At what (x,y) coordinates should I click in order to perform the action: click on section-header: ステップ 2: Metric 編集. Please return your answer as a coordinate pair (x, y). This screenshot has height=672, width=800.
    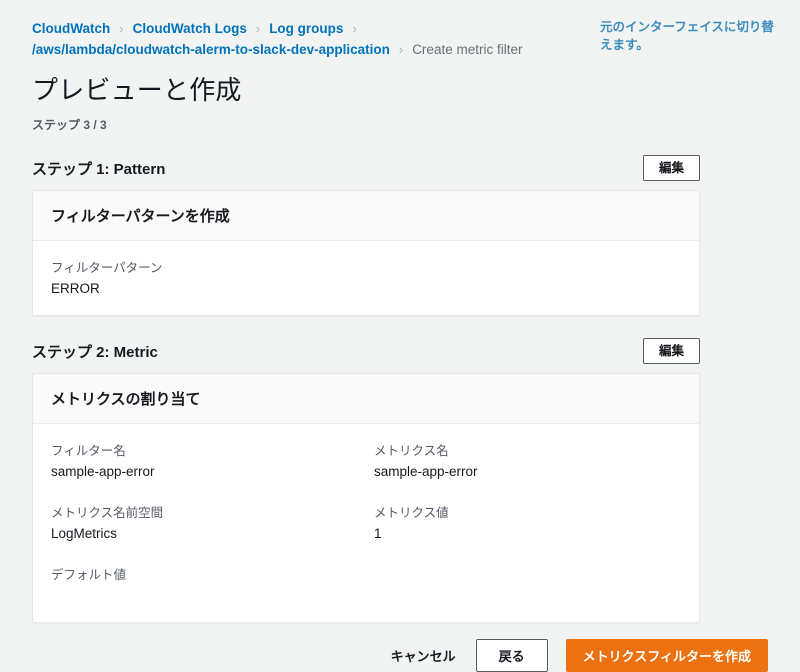
    Looking at the image, I should click on (366, 351).